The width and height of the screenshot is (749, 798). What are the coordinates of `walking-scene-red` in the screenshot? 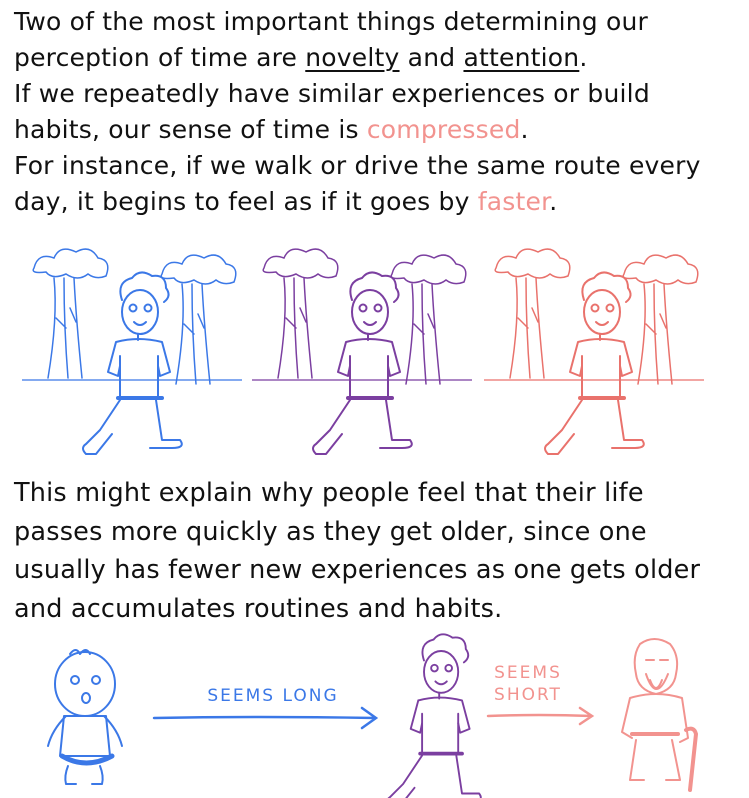 It's located at (594, 351).